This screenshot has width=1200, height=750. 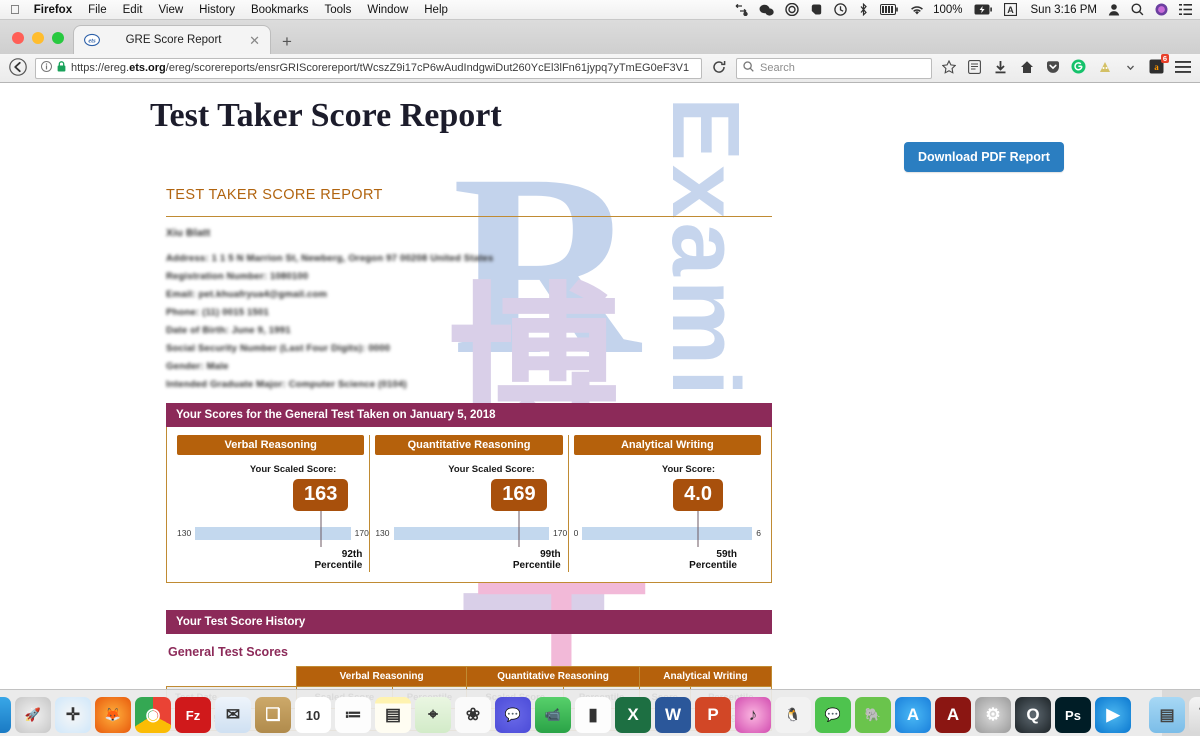 What do you see at coordinates (433, 715) in the screenshot?
I see `maps-icon: ⌖` at bounding box center [433, 715].